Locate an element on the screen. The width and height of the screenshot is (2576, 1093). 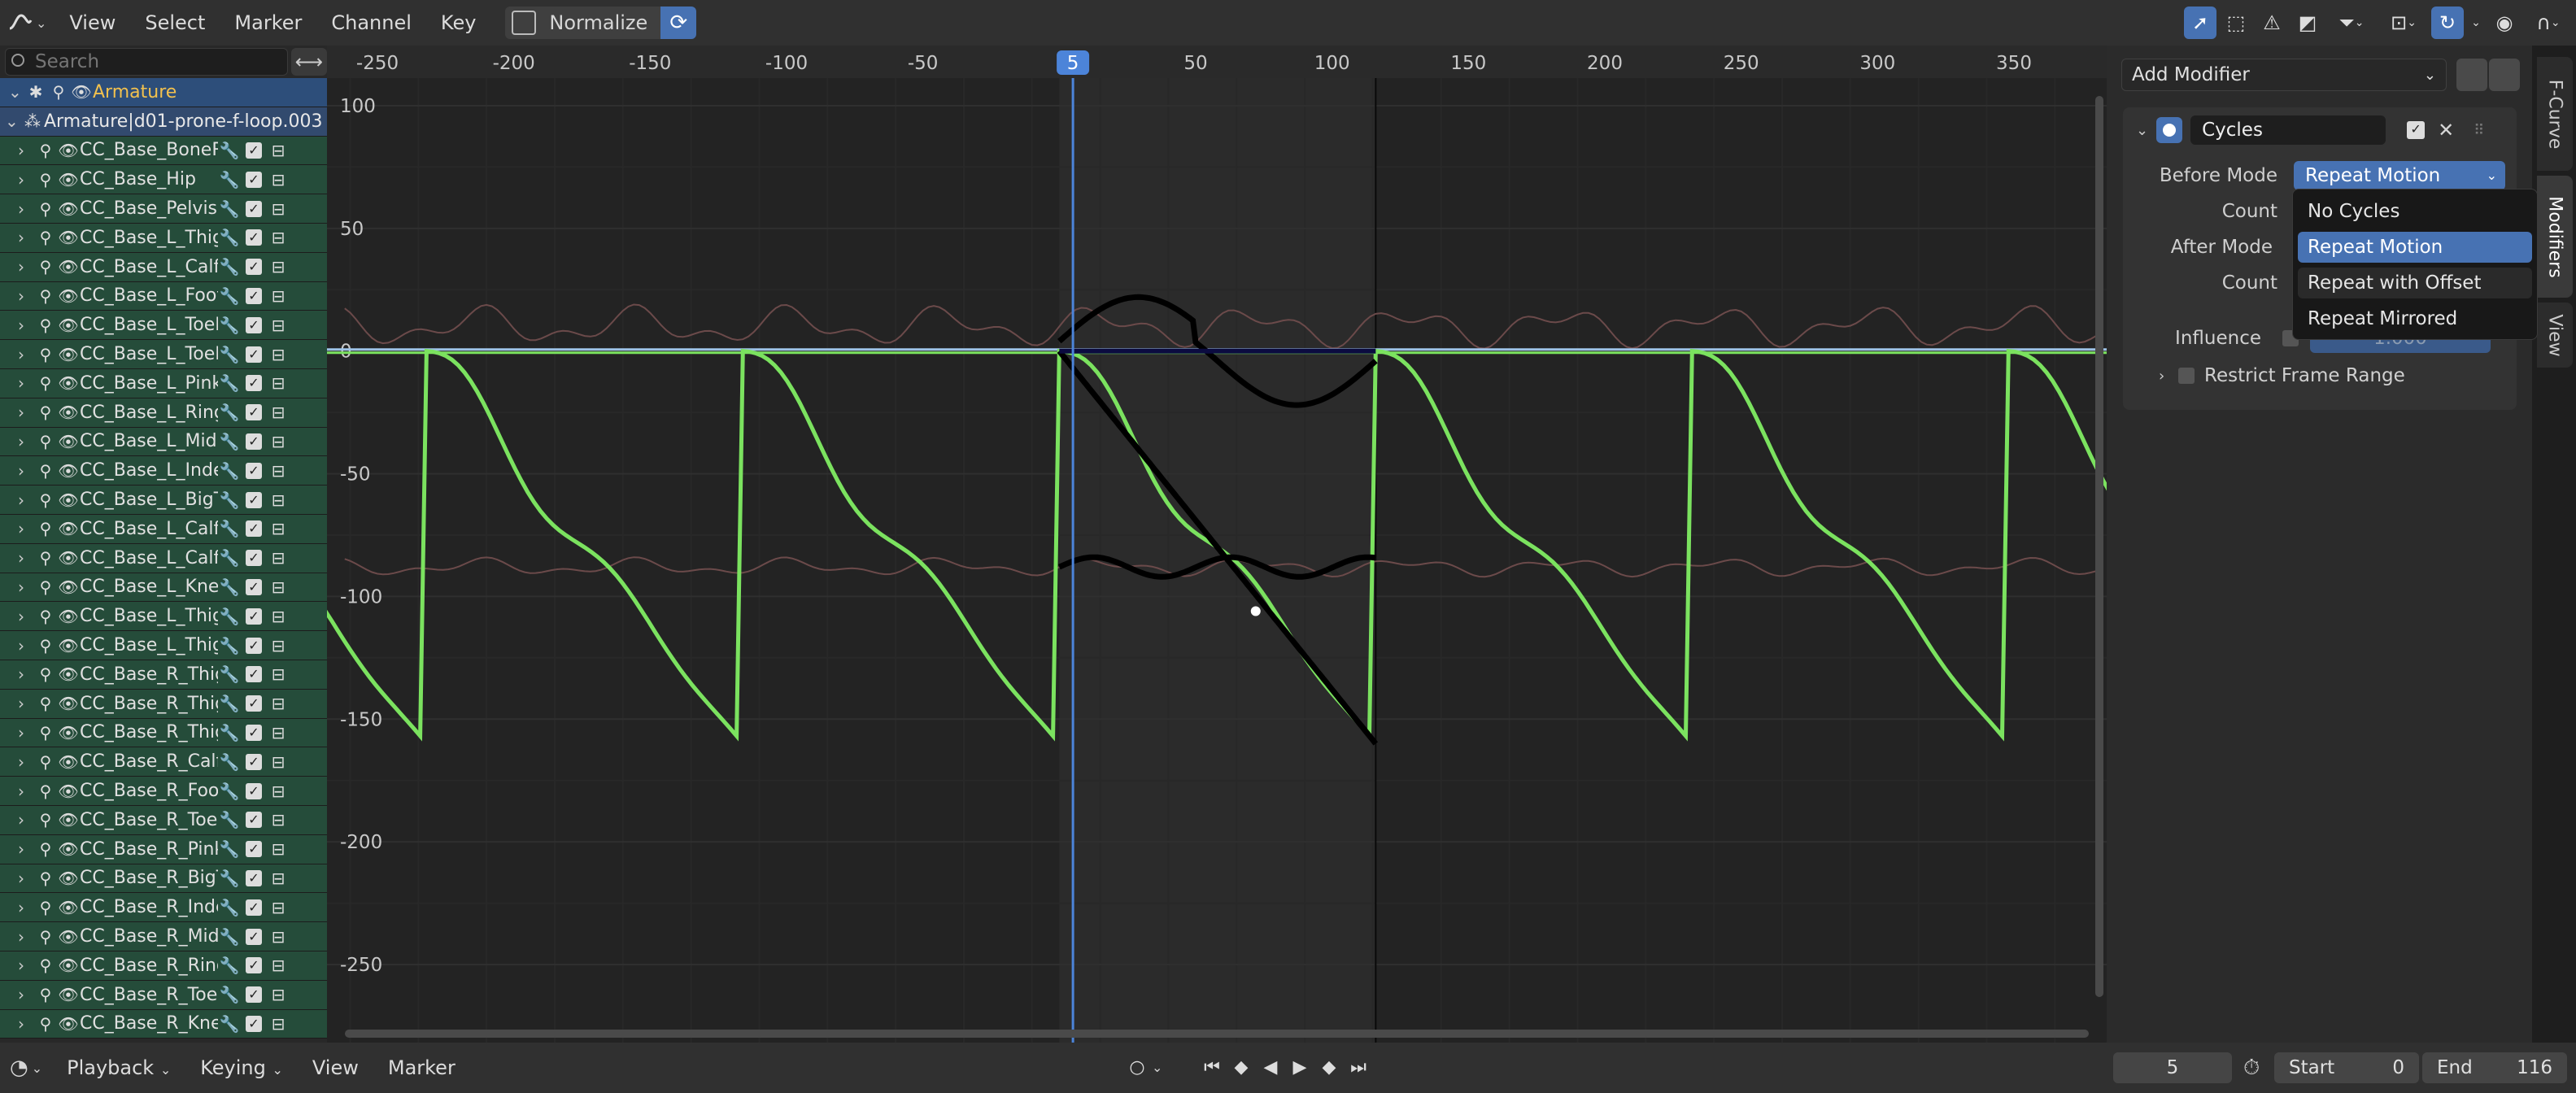
channel-group-row: ›⚲👁CC_Base_L_Thigh🔧 ✓ ⊟ is located at coordinates (163, 238).